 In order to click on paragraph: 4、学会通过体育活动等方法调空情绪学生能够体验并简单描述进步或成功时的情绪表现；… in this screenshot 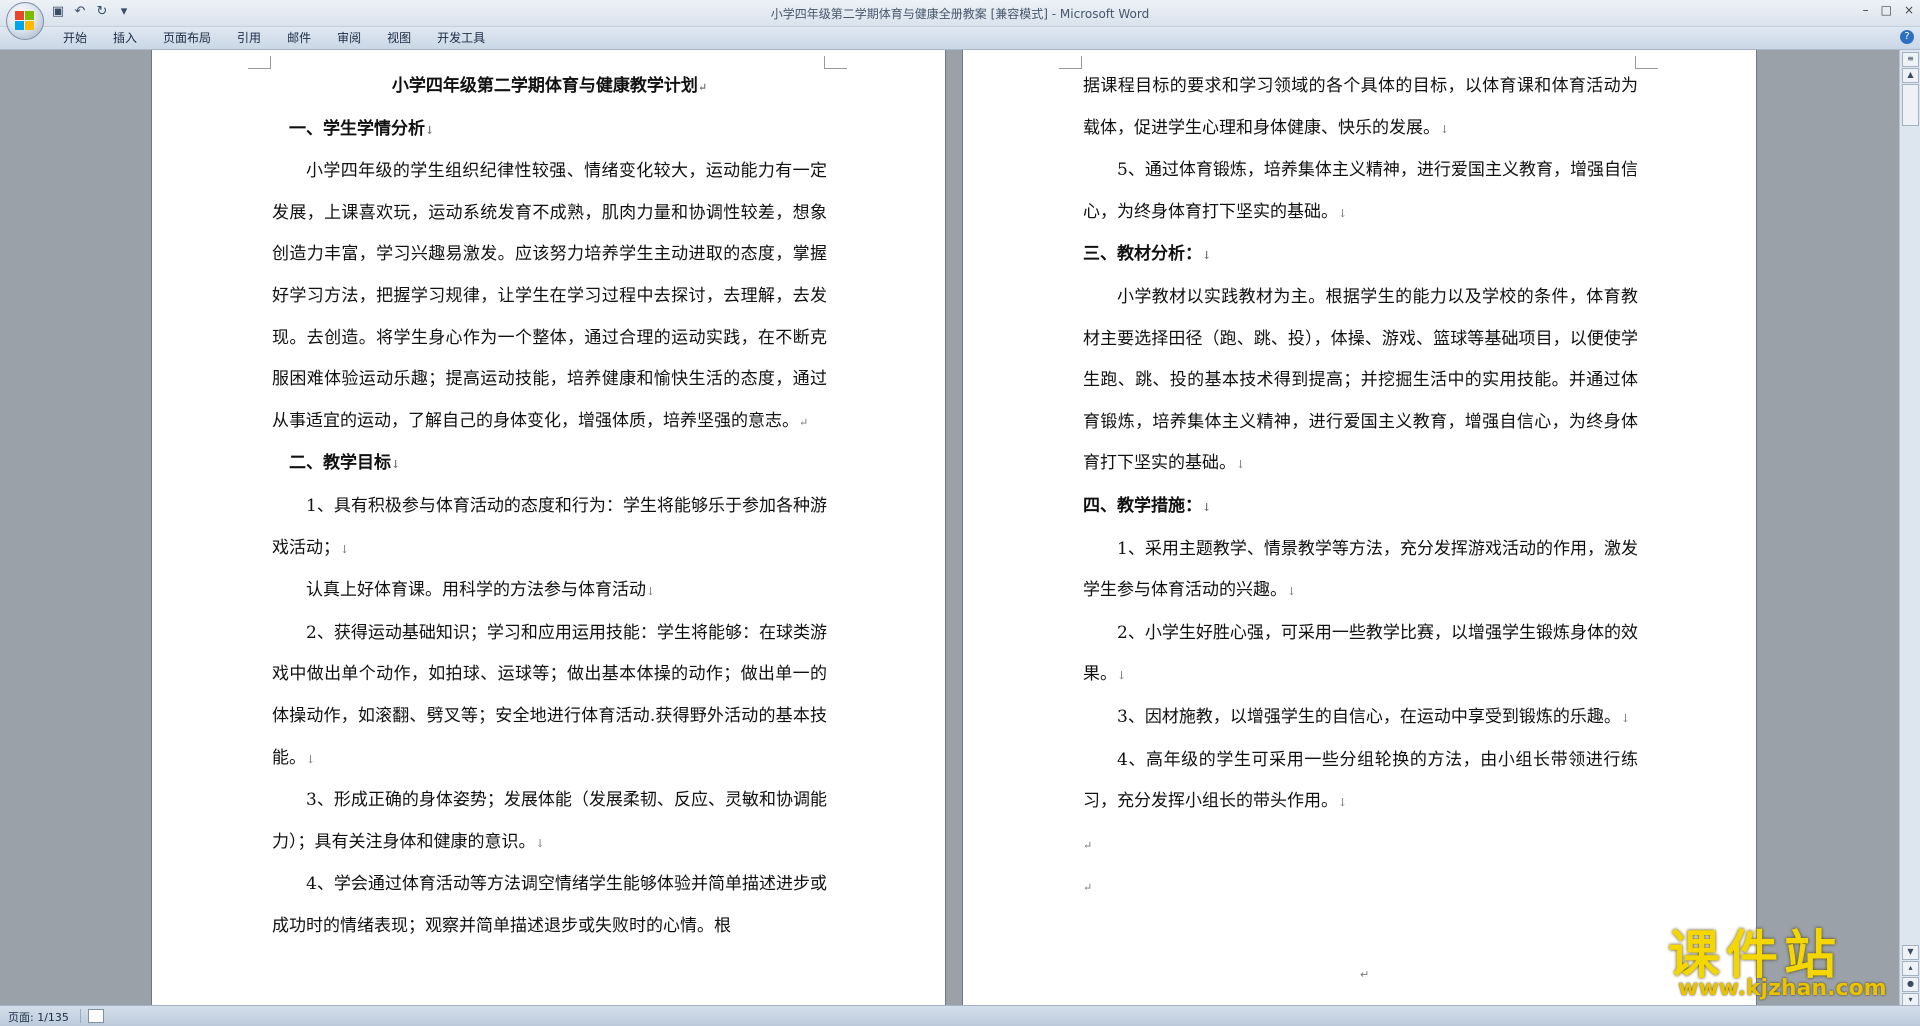, I will do `click(549, 905)`.